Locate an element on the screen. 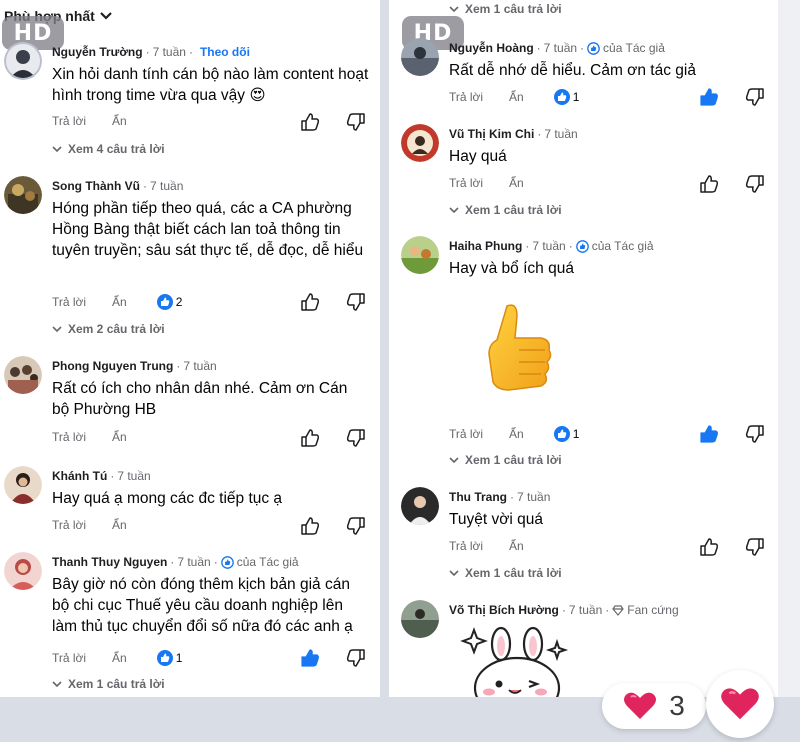  reaction-summary: 3 is located at coordinates (654, 706).